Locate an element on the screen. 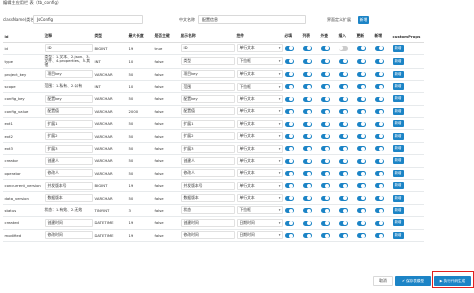  comment-input: 创建时间 is located at coordinates (68, 222).